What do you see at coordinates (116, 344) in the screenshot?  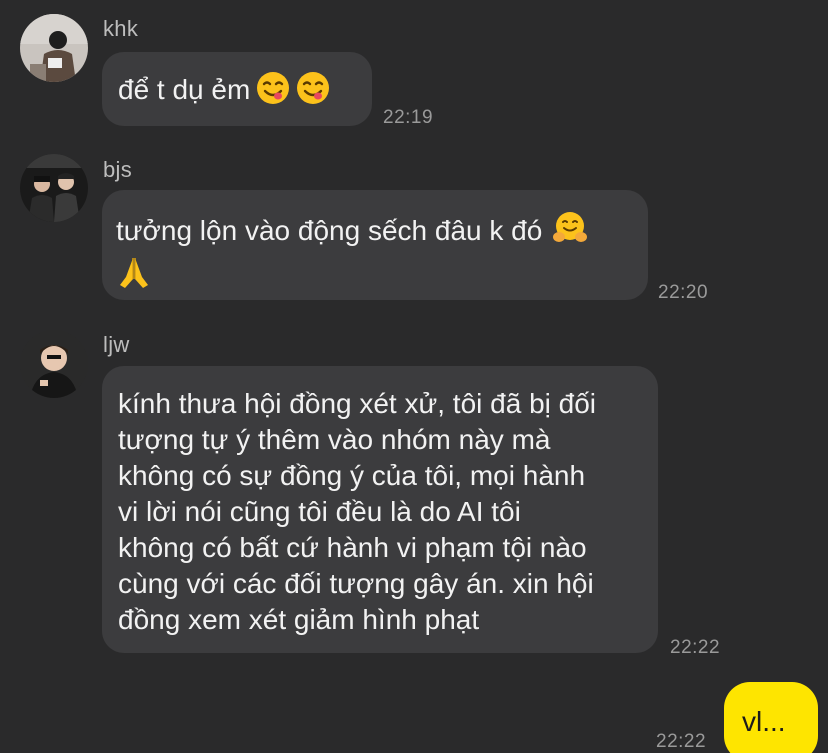 I see `sender-name: ljw` at bounding box center [116, 344].